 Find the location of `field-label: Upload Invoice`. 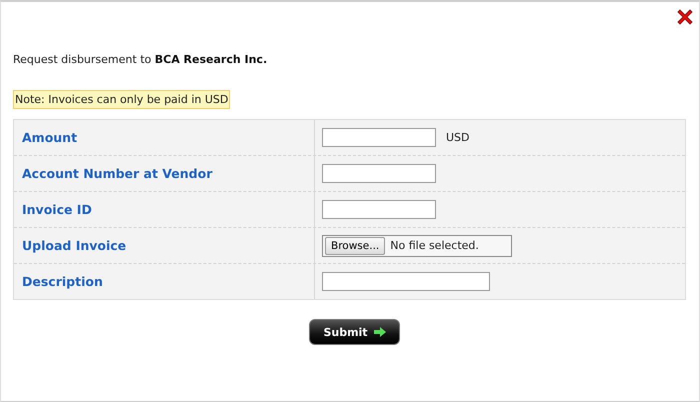

field-label: Upload Invoice is located at coordinates (74, 245).